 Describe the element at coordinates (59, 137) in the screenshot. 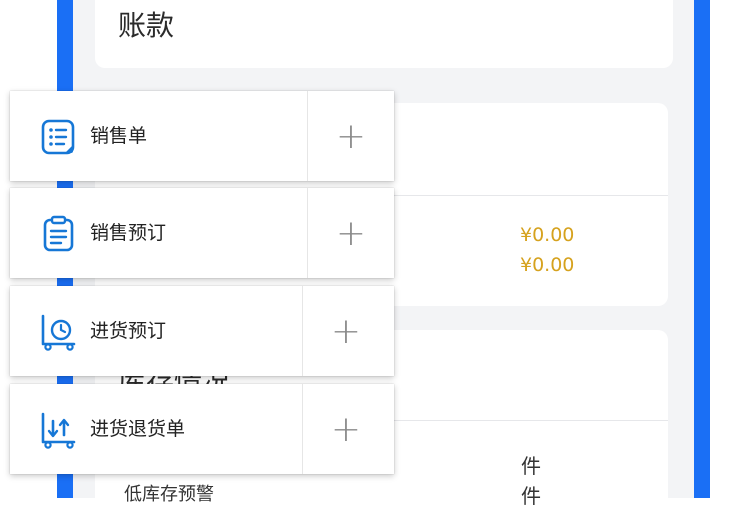

I see `list-document-icon` at that location.